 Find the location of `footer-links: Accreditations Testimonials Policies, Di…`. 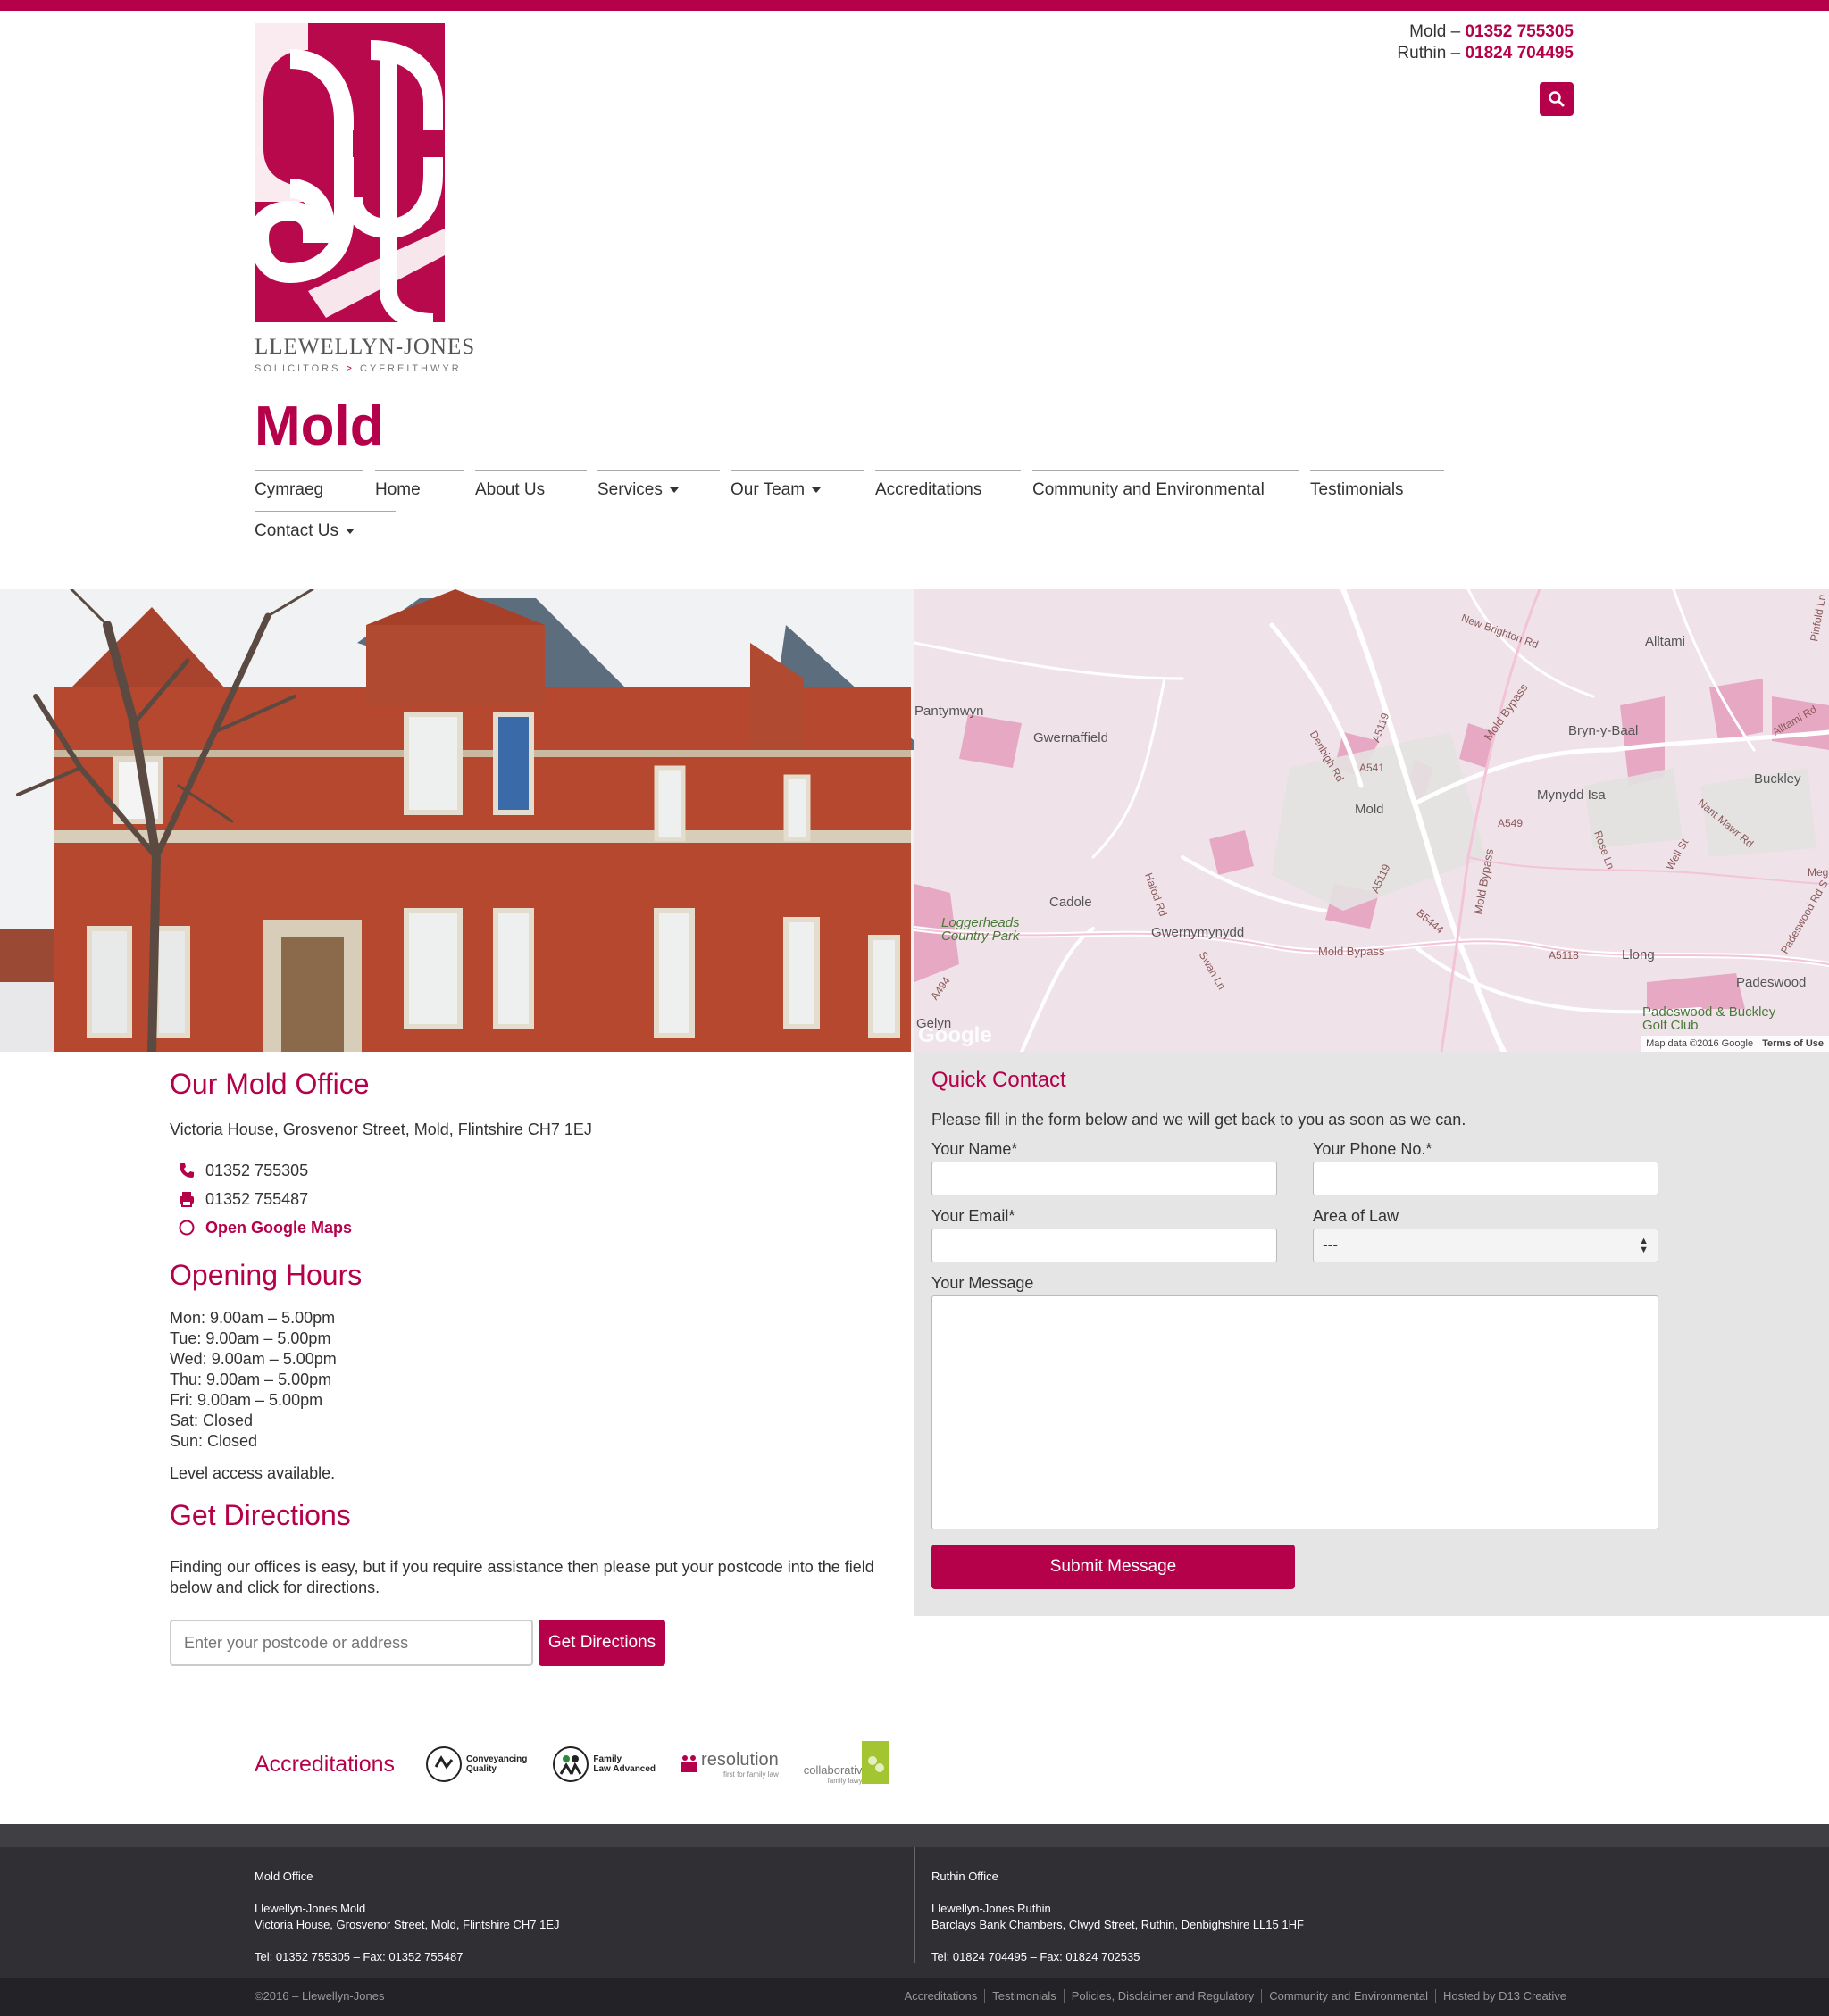

footer-links: Accreditations Testimonials Policies, Di… is located at coordinates (1236, 1996).